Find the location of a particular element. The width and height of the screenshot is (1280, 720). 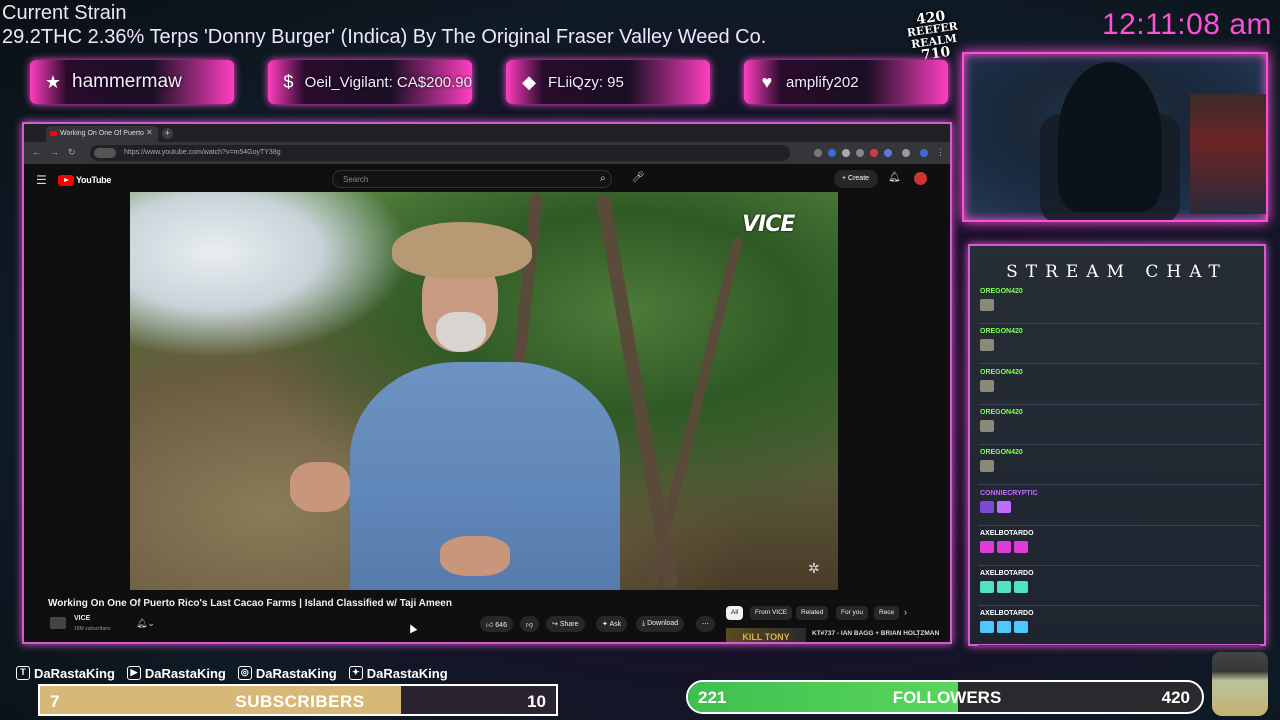

more-actions-button: ⋯ is located at coordinates (705, 624).